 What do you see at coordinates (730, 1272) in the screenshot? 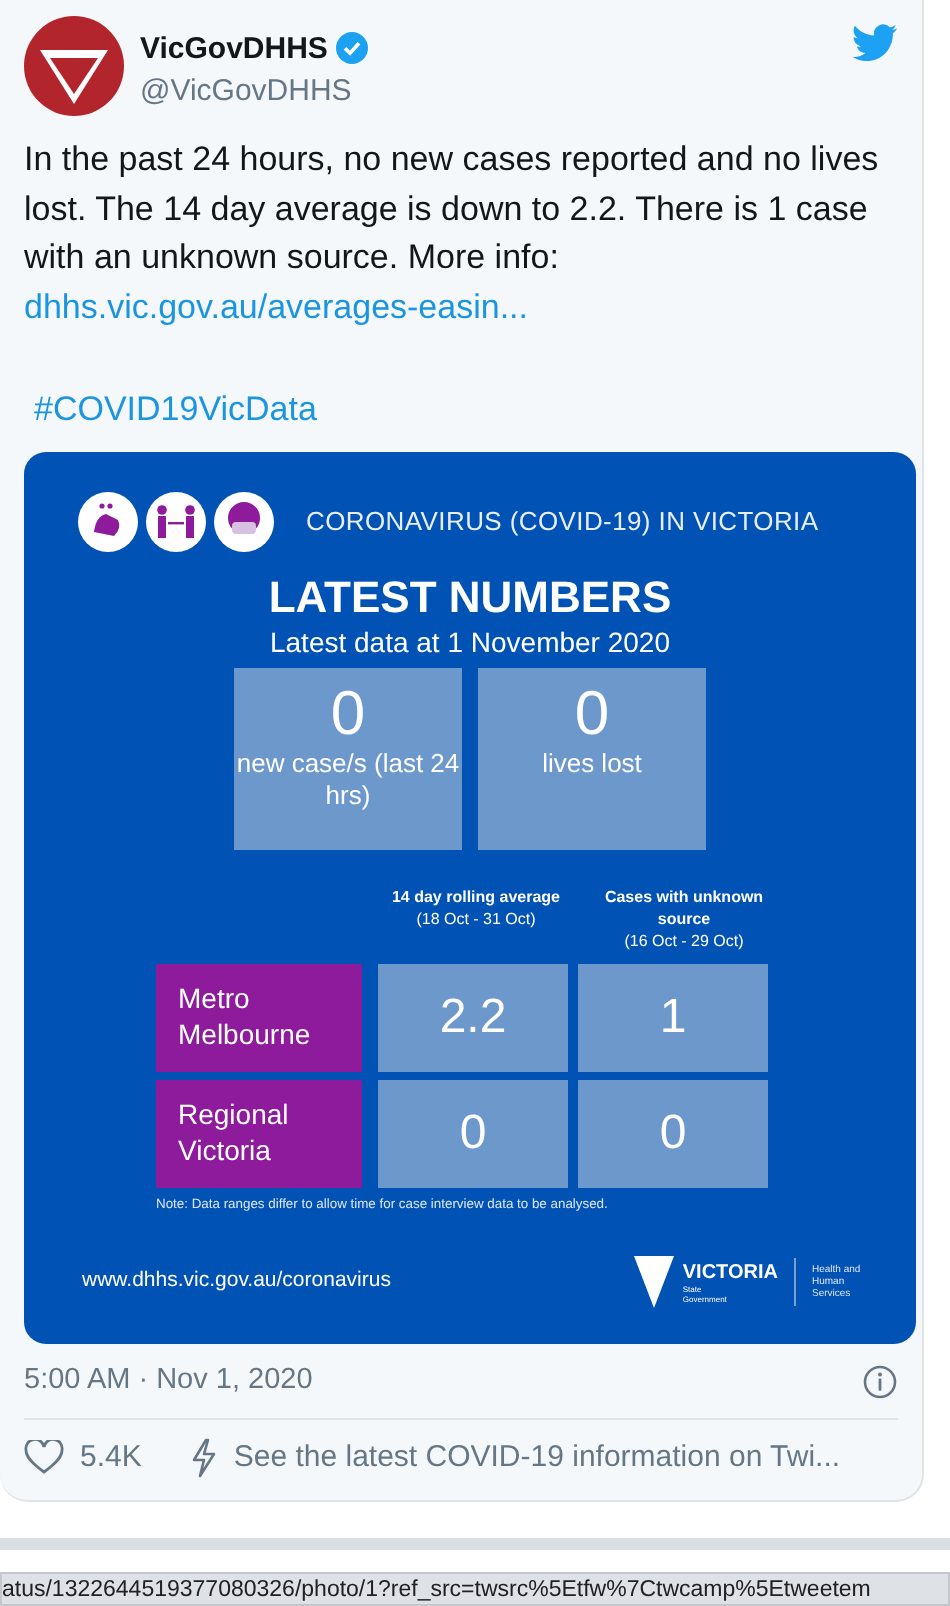
I see `logo-text: VICTORIA` at bounding box center [730, 1272].